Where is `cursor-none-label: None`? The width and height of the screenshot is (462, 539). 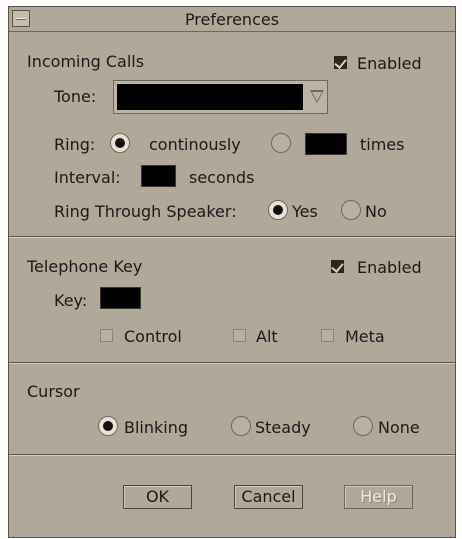 cursor-none-label: None is located at coordinates (399, 427).